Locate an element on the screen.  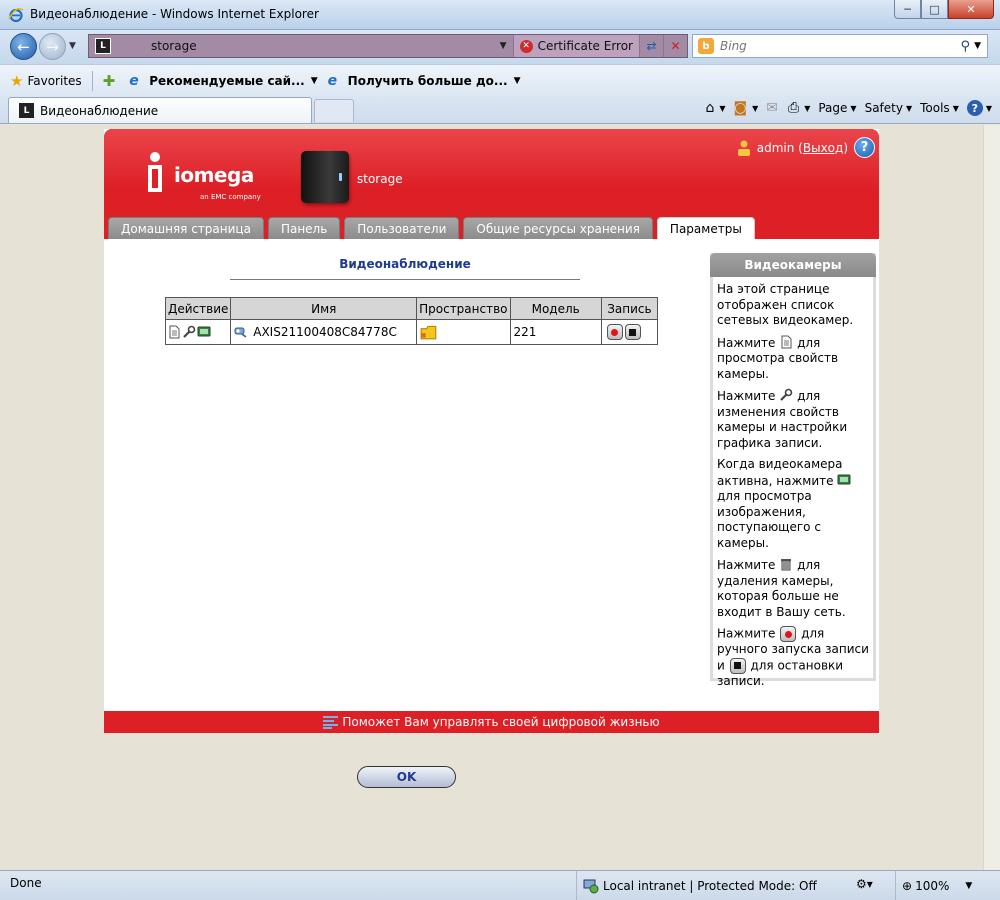
help-menu: ? ▼ is located at coordinates (979, 108).